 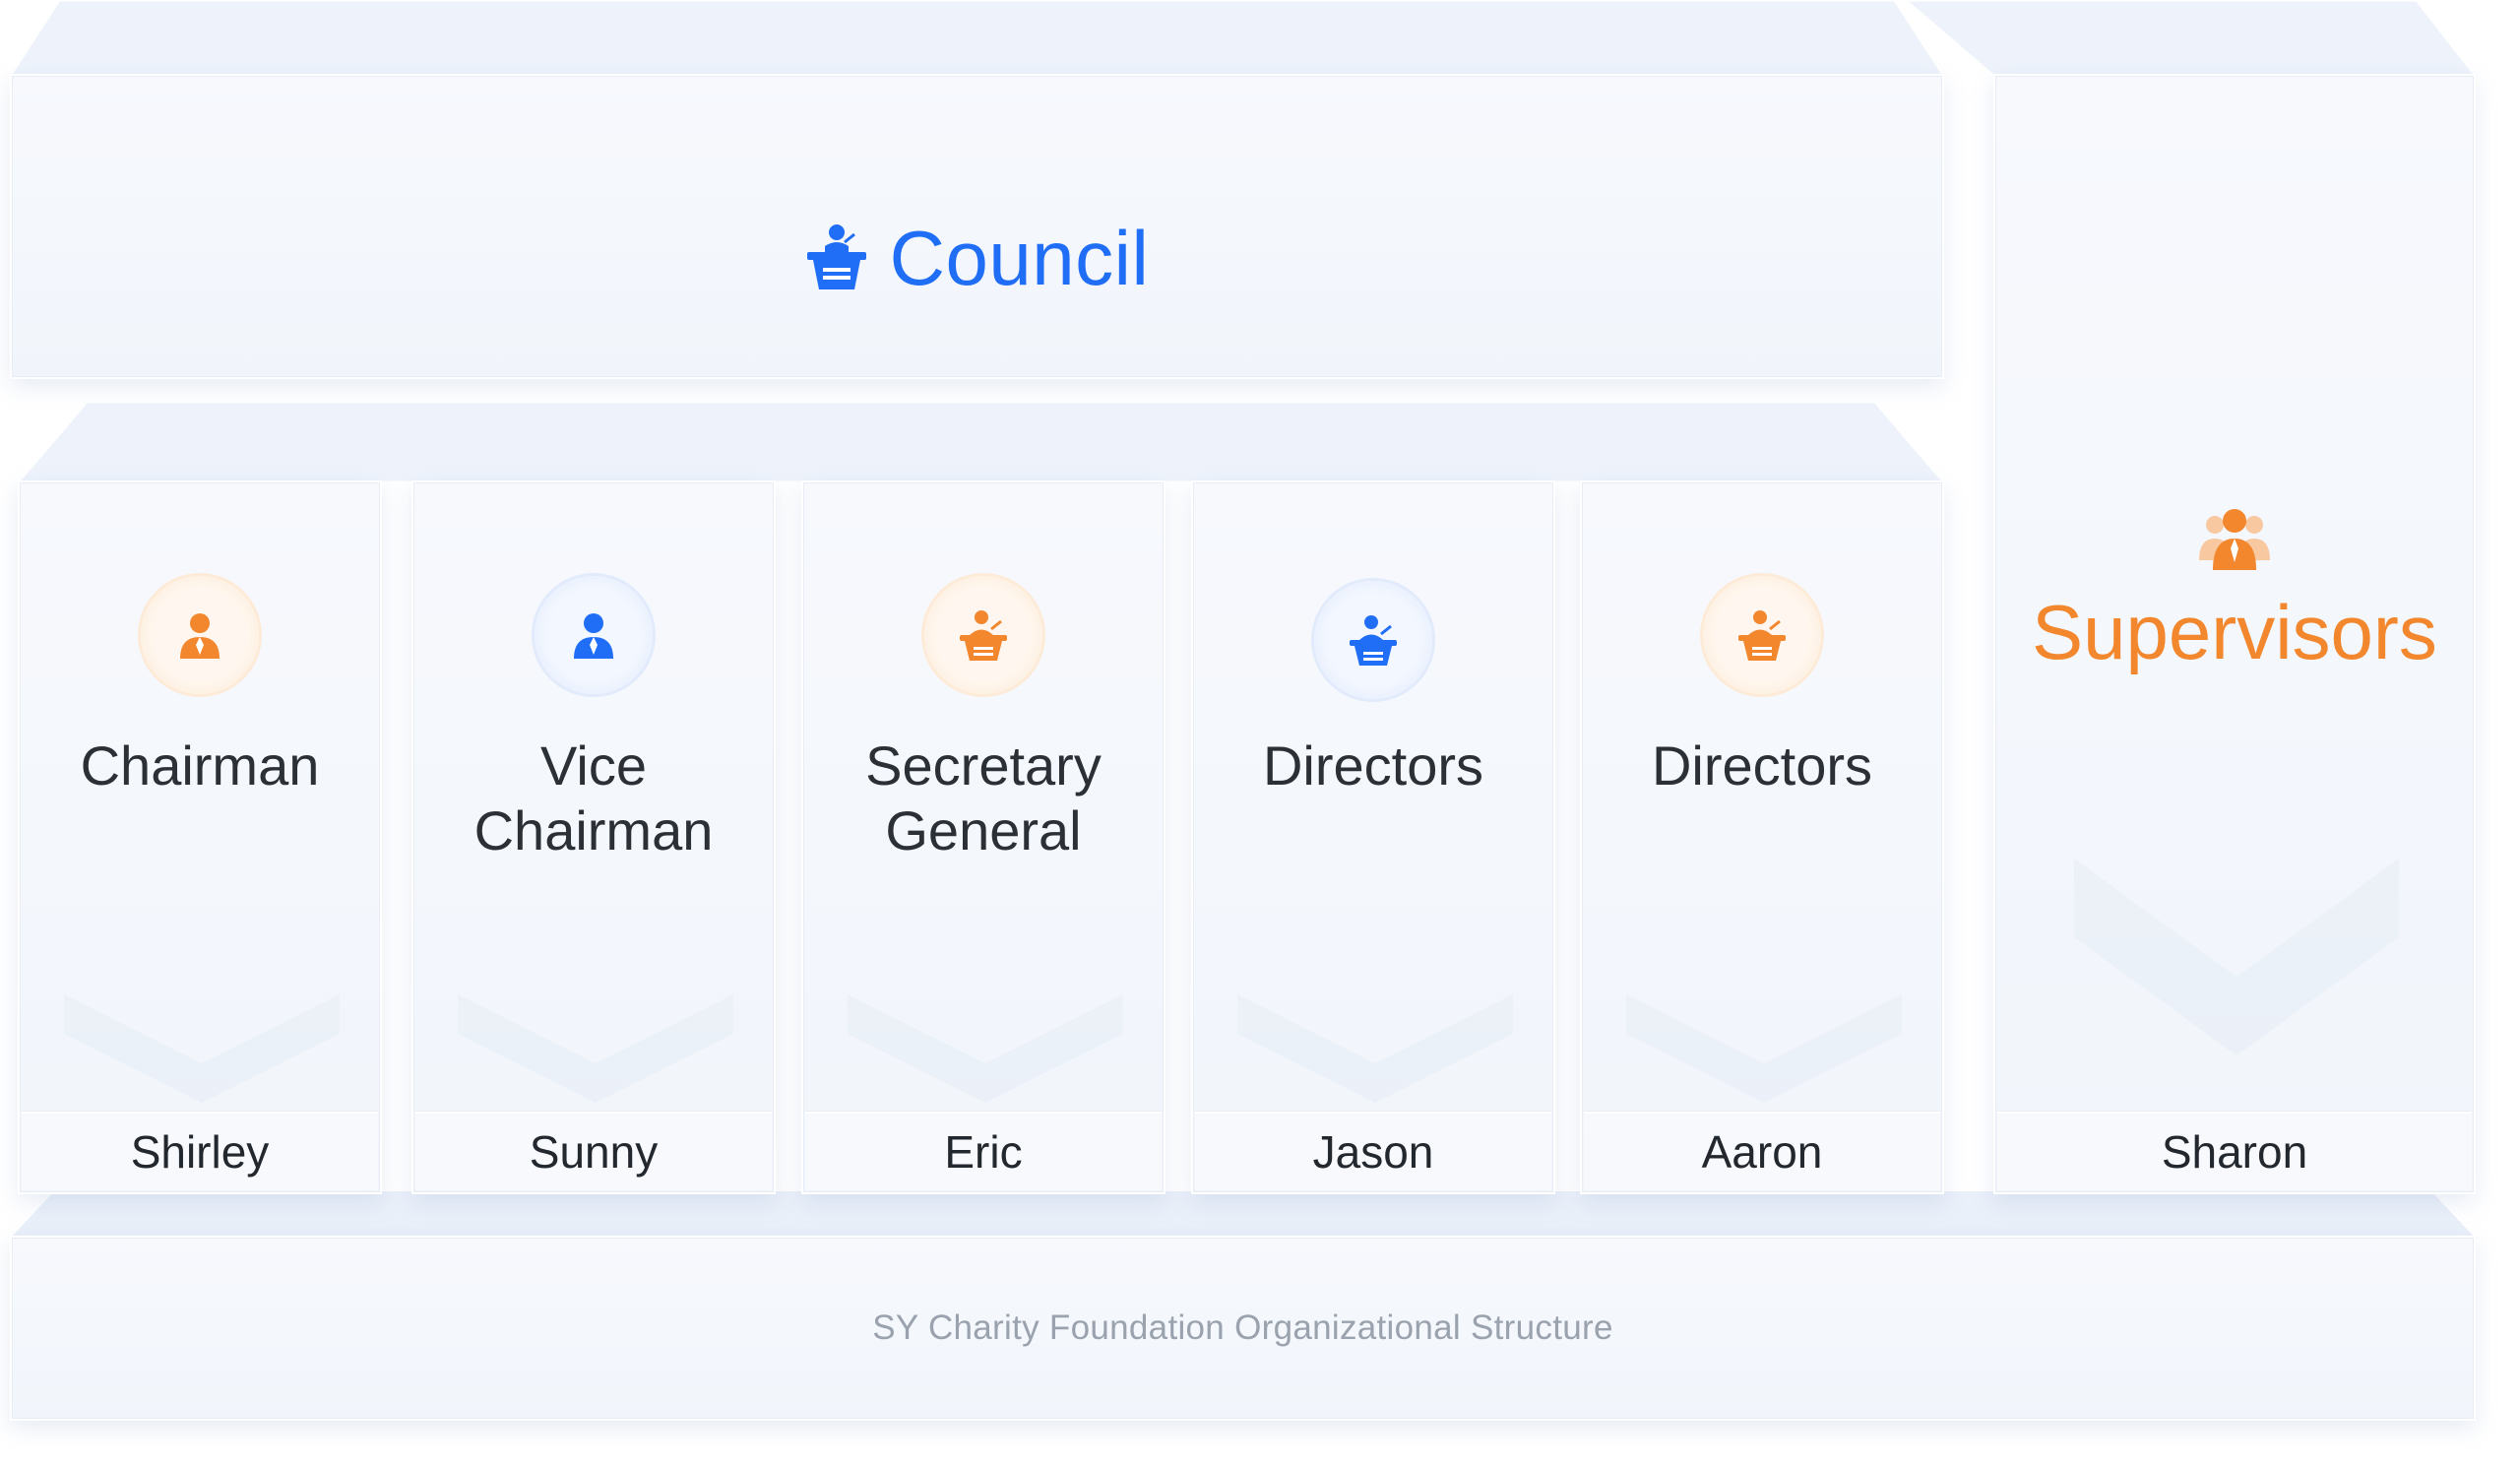 What do you see at coordinates (836, 258) in the screenshot?
I see `podium-icon` at bounding box center [836, 258].